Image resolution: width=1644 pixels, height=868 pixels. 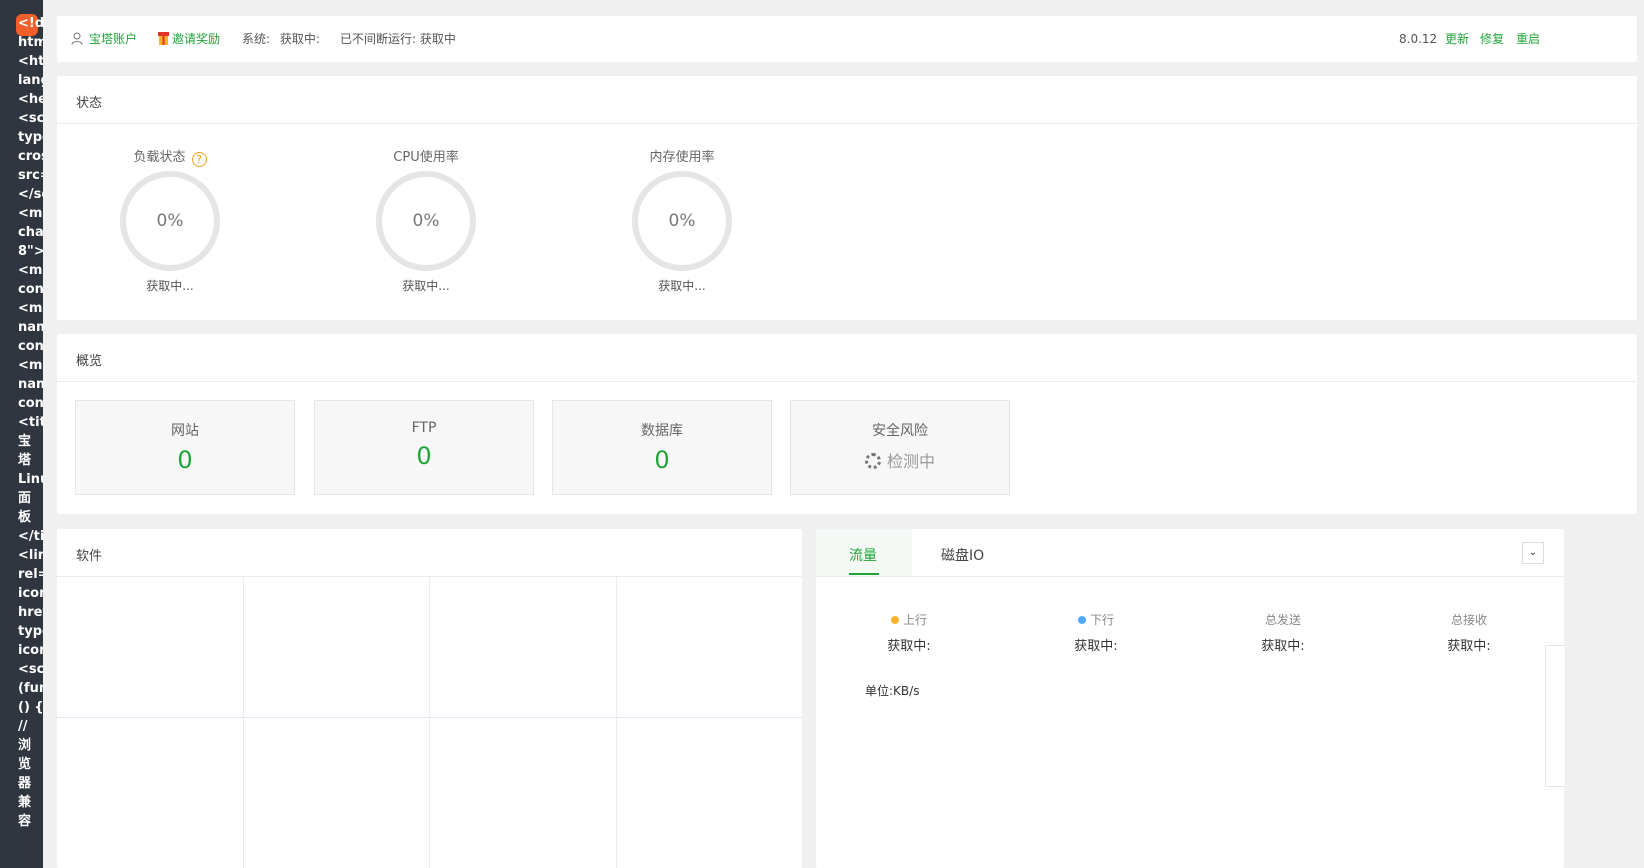 I want to click on code-line: cros, so click(x=30, y=156).